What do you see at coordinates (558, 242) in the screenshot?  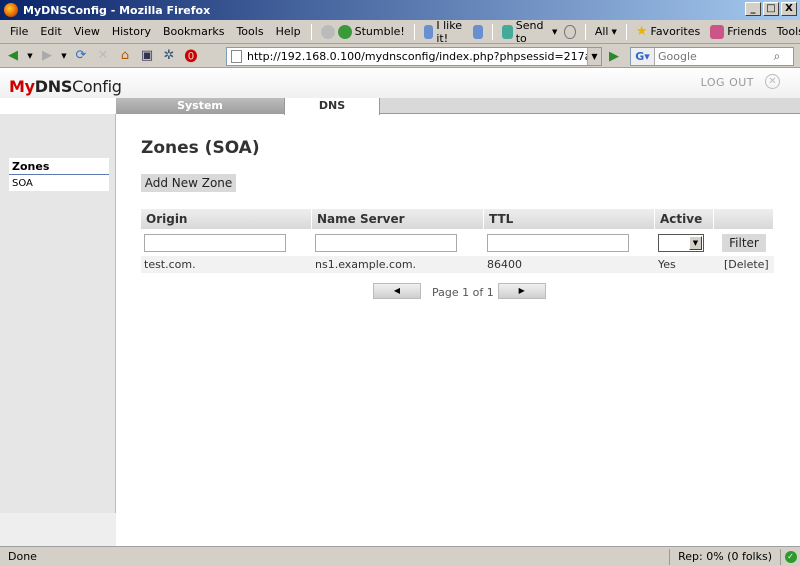 I see `ttl-filter-input` at bounding box center [558, 242].